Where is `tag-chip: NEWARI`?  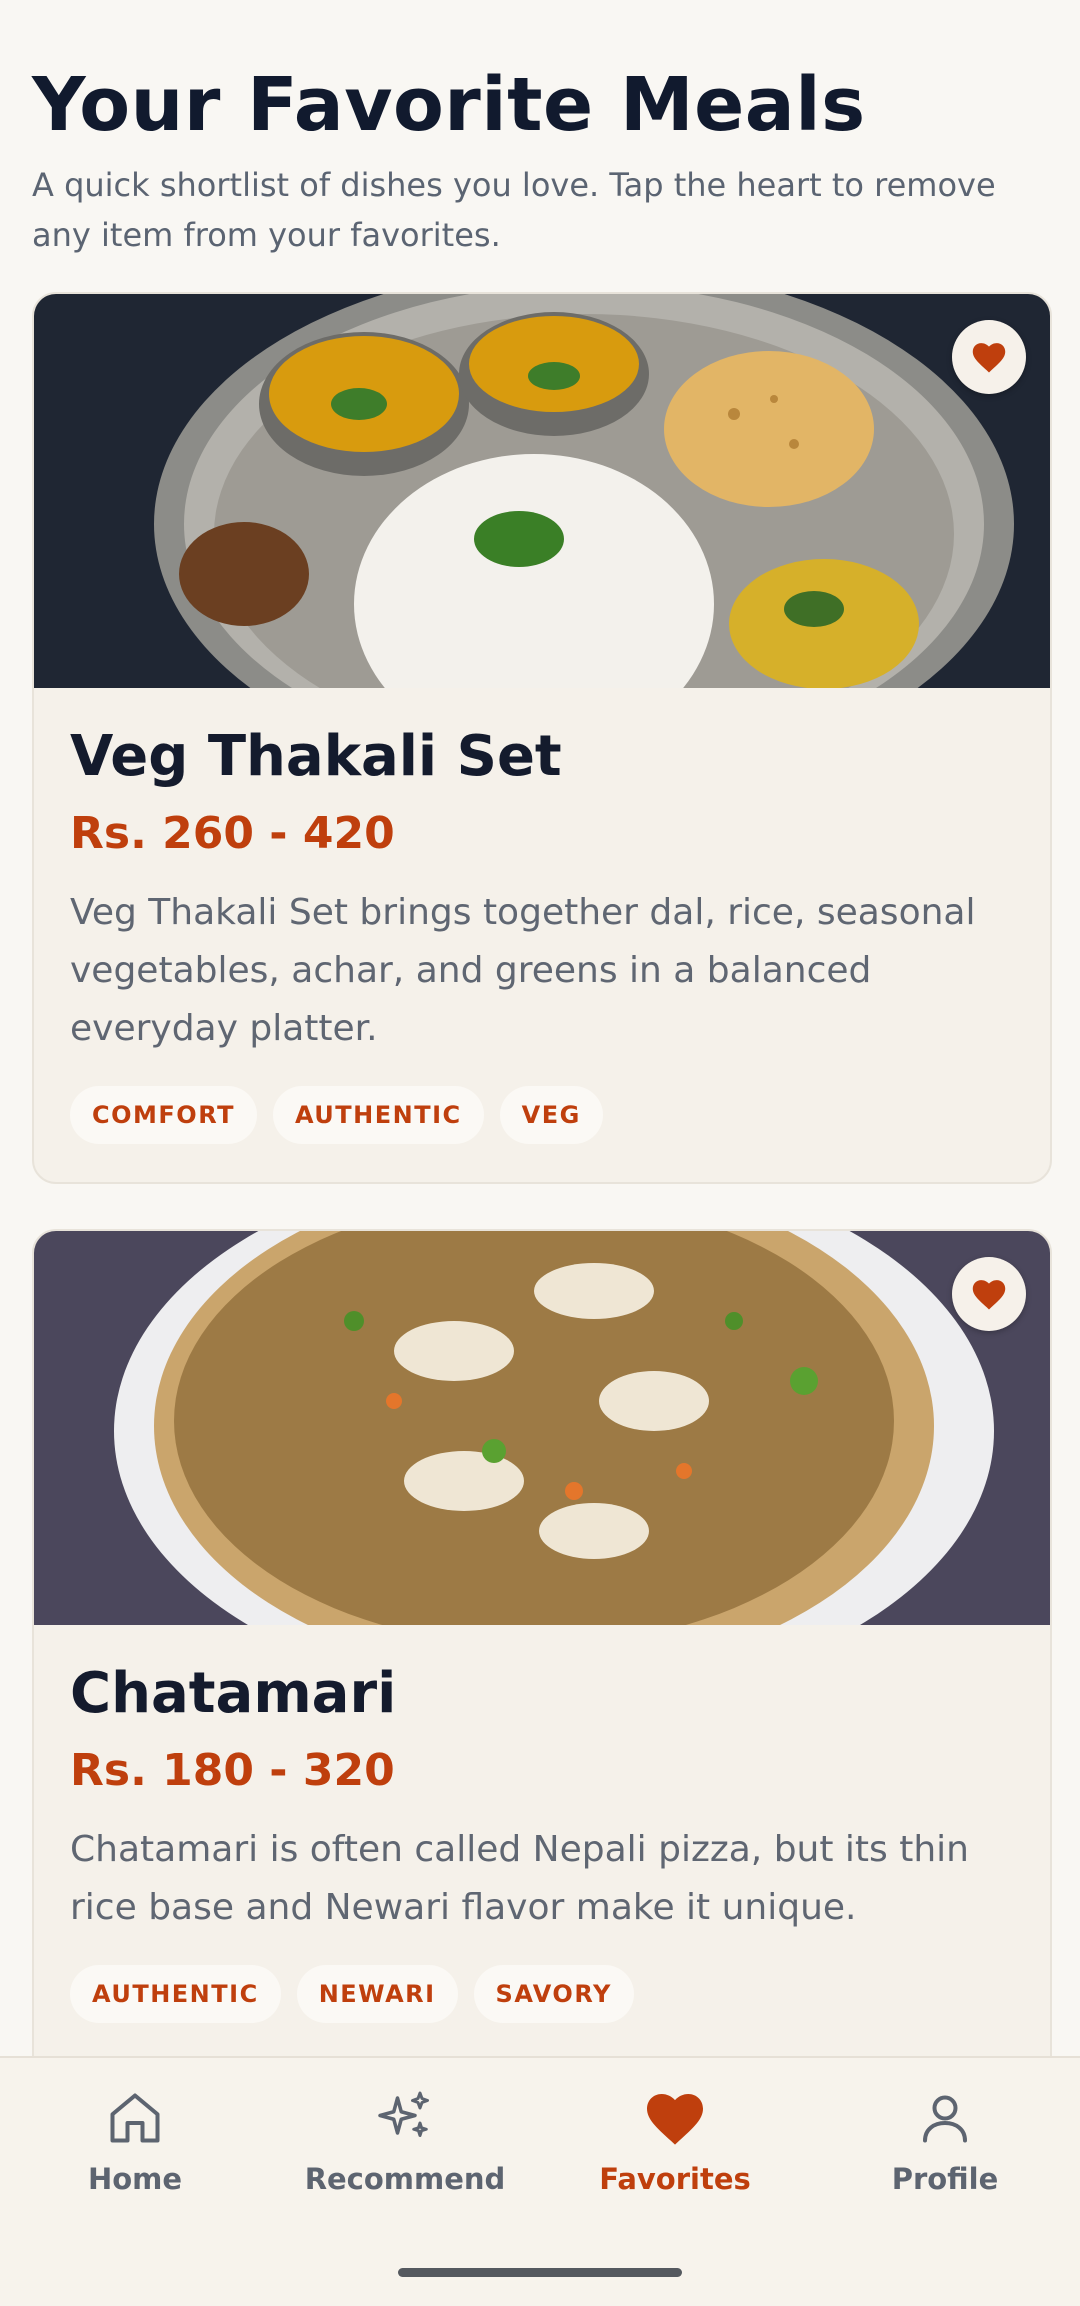
tag-chip: NEWARI is located at coordinates (377, 1994).